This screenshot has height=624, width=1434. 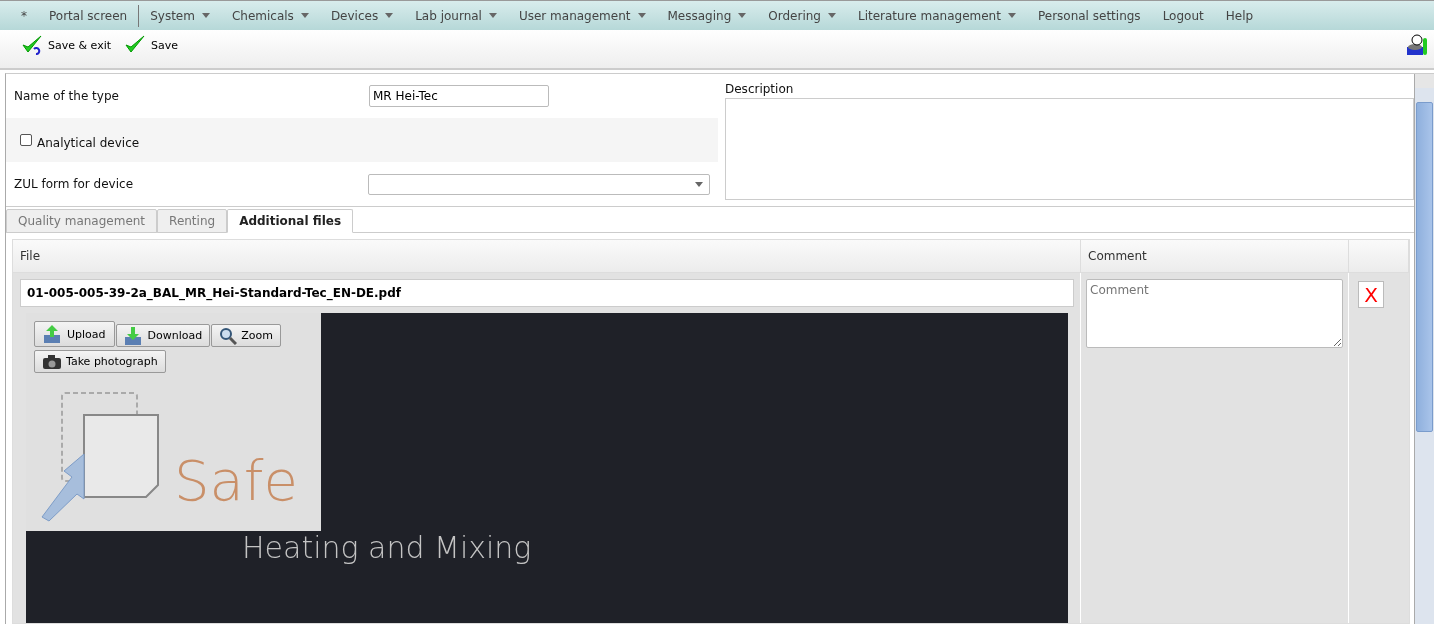 I want to click on menu-item: Personal settings, so click(x=1089, y=15).